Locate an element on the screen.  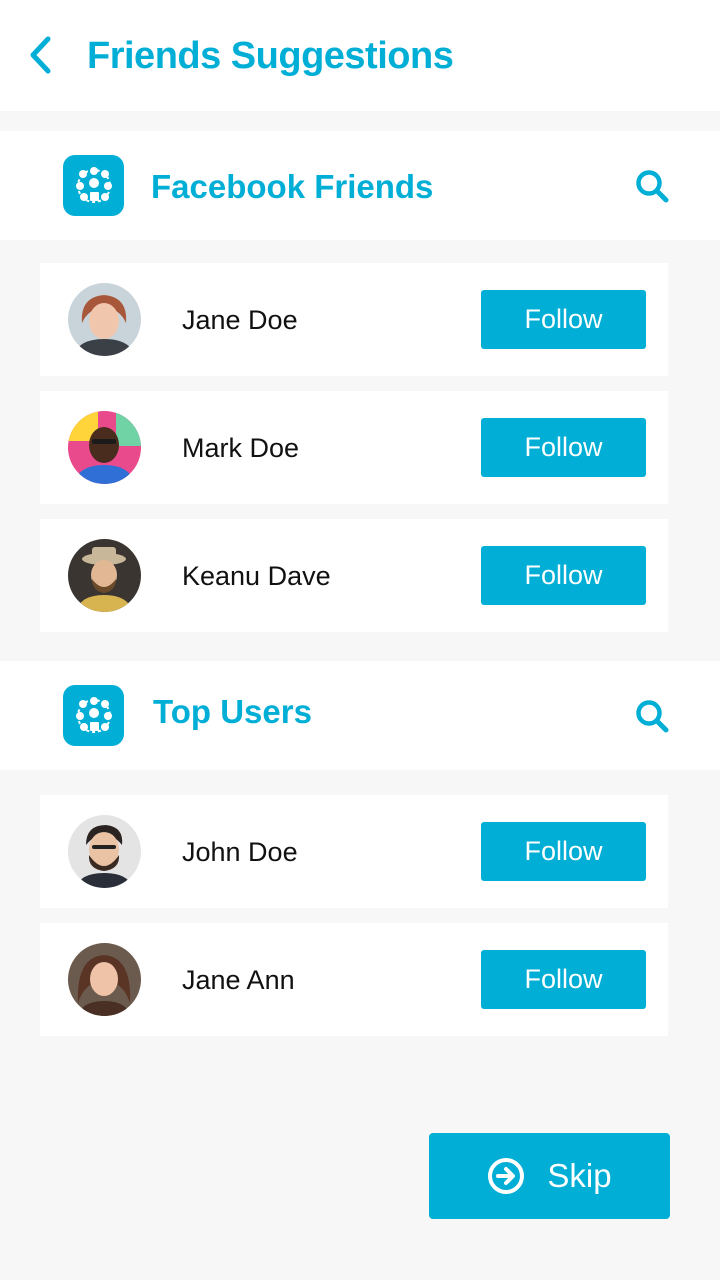
back-button is located at coordinates (40, 55).